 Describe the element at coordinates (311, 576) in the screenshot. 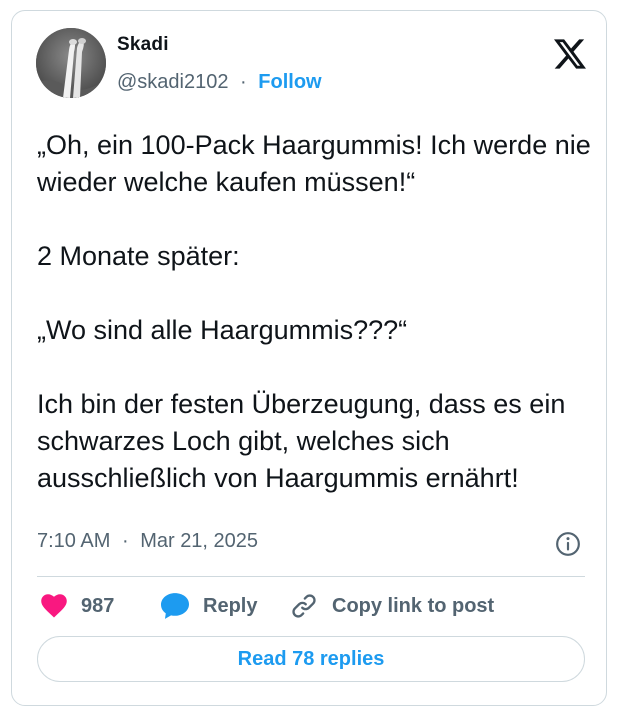

I see `divider` at that location.